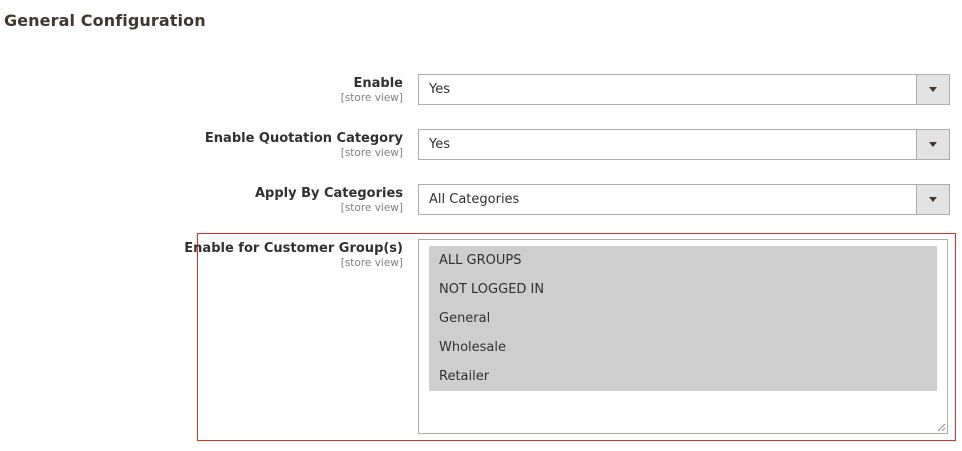 The width and height of the screenshot is (962, 451). Describe the element at coordinates (683, 289) in the screenshot. I see `option-not-logged-in: NOT LOGGED IN` at that location.